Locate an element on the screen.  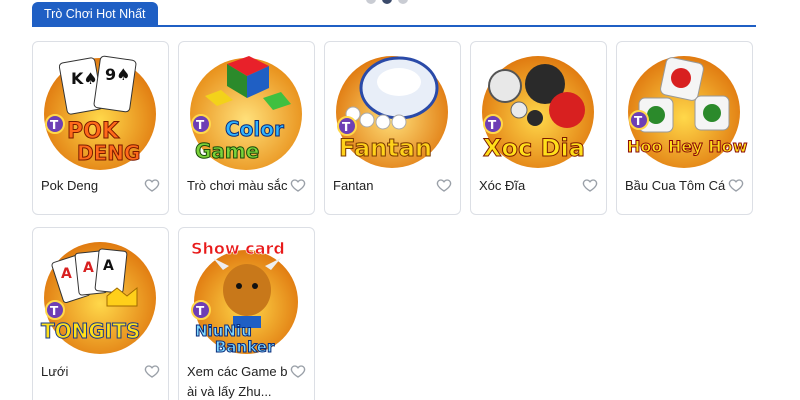
color-game-thumbnail: T Color Game is located at coordinates (246, 108).